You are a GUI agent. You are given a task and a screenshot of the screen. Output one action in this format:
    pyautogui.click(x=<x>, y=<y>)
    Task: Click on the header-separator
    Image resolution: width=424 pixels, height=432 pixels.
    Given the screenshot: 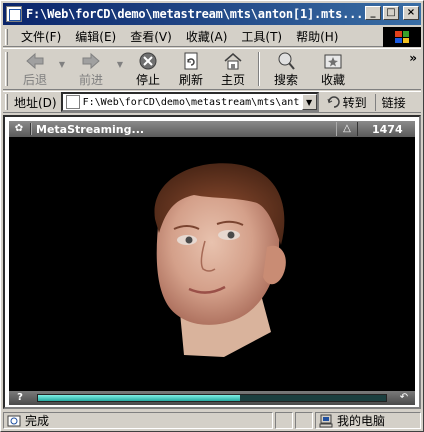 What is the action you would take?
    pyautogui.click(x=31, y=129)
    